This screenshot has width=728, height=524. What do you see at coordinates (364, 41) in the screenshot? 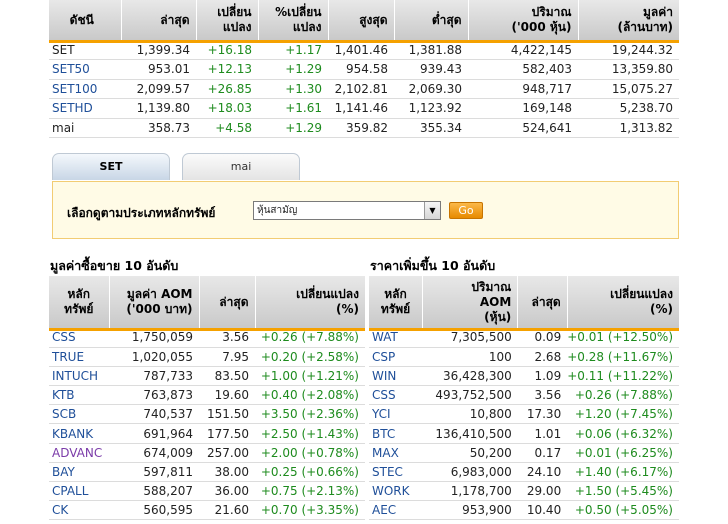
I see `index-header-accent` at bounding box center [364, 41].